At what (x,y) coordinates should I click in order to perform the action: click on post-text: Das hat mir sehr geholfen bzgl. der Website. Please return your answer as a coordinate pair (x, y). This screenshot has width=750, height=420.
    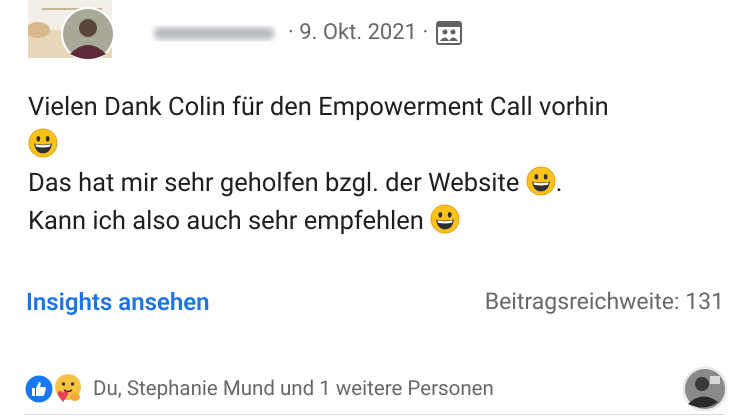
    Looking at the image, I should click on (274, 183).